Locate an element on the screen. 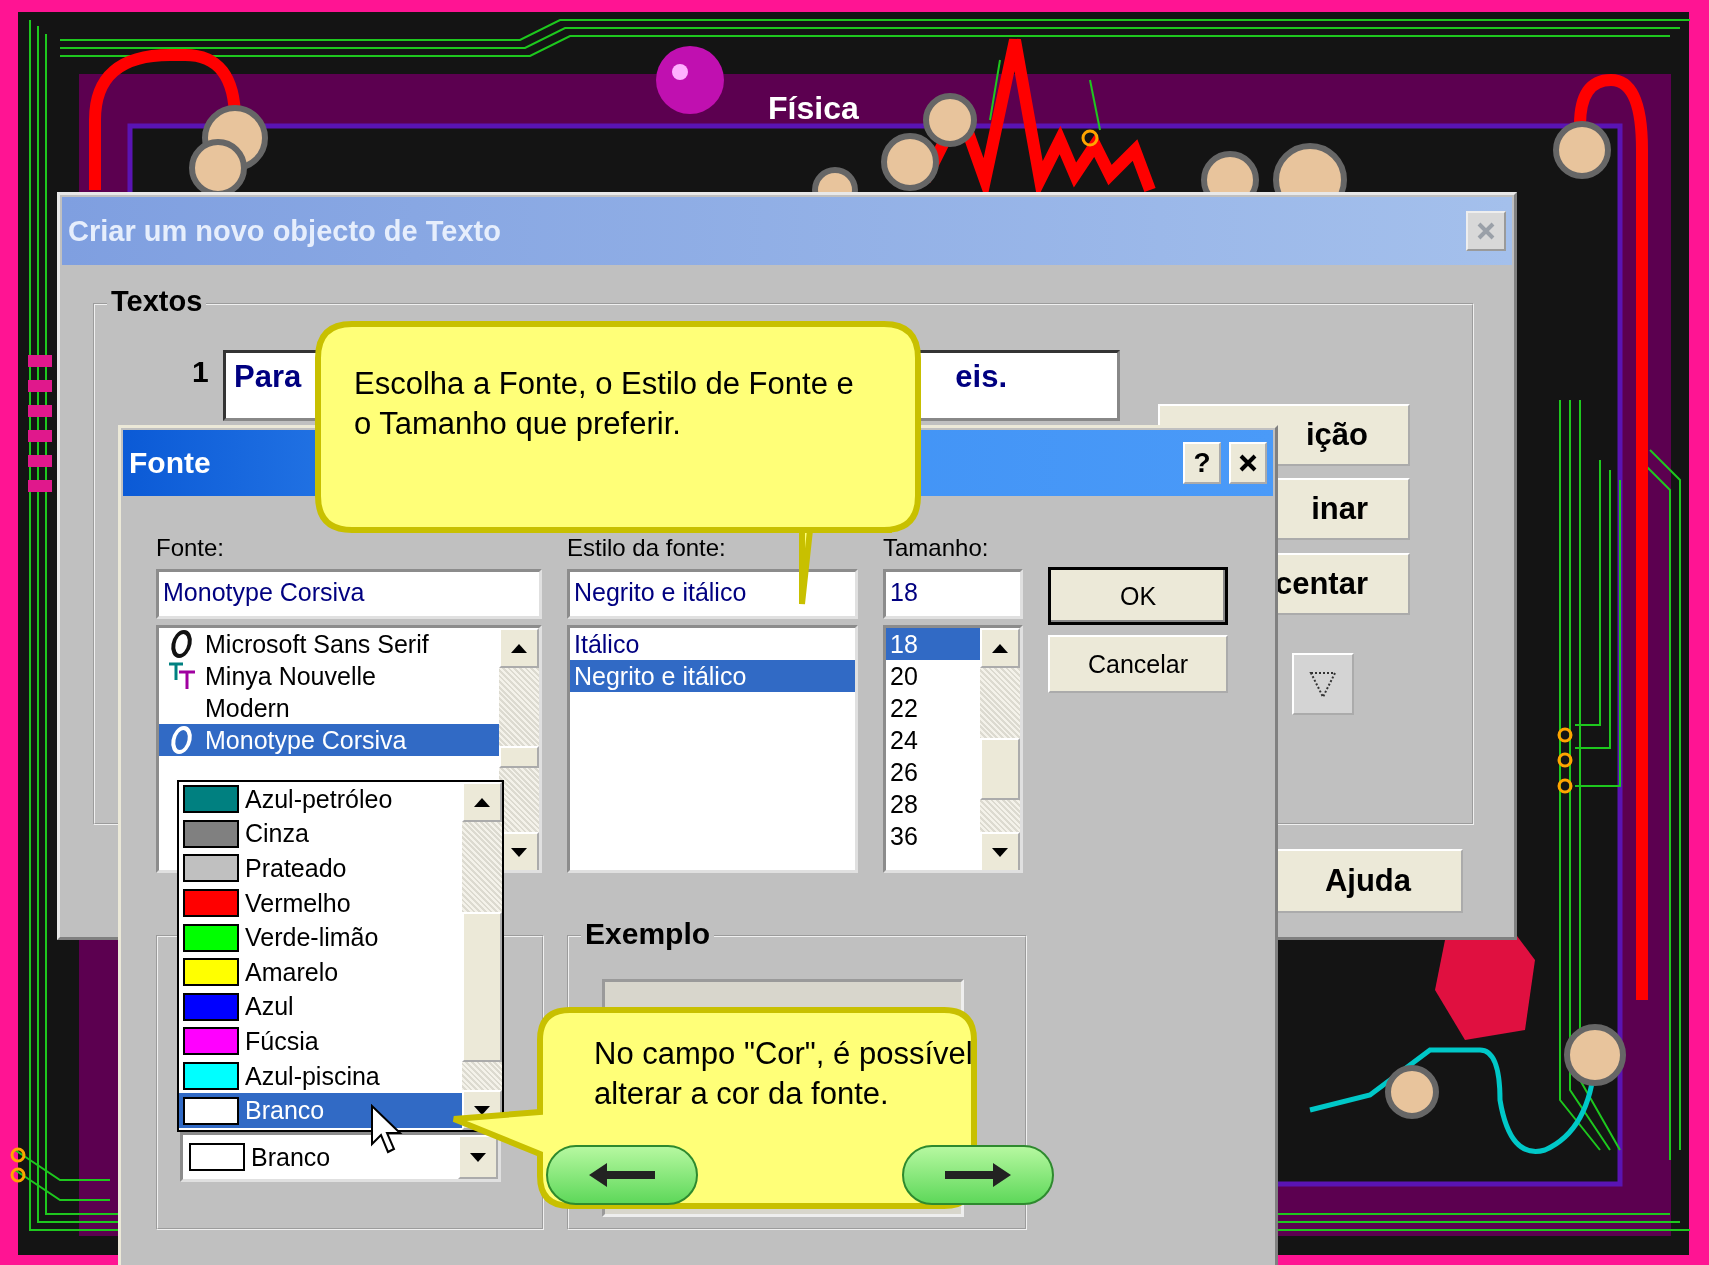 This screenshot has height=1265, width=1709. color-option: Amarelo is located at coordinates (320, 972).